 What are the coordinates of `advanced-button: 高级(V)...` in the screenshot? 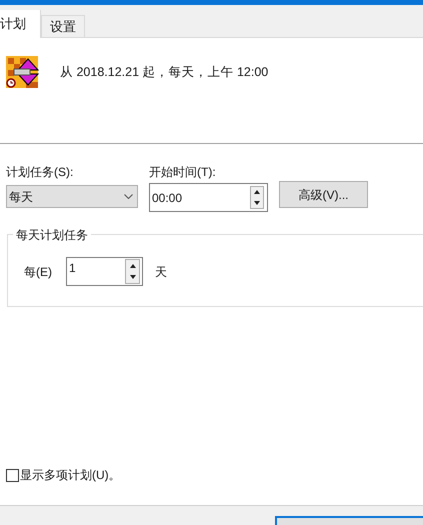 It's located at (323, 194).